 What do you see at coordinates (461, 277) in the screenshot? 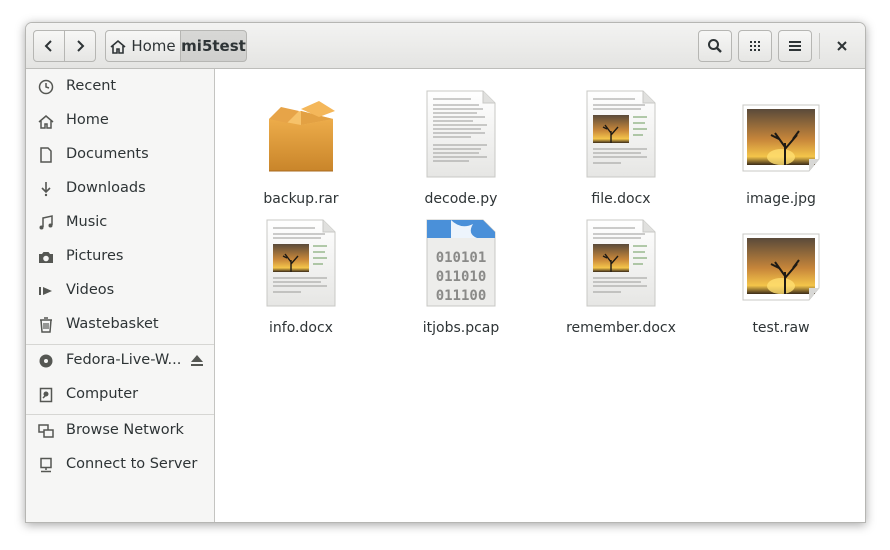
I see `binary-line-2: 011010` at bounding box center [461, 277].